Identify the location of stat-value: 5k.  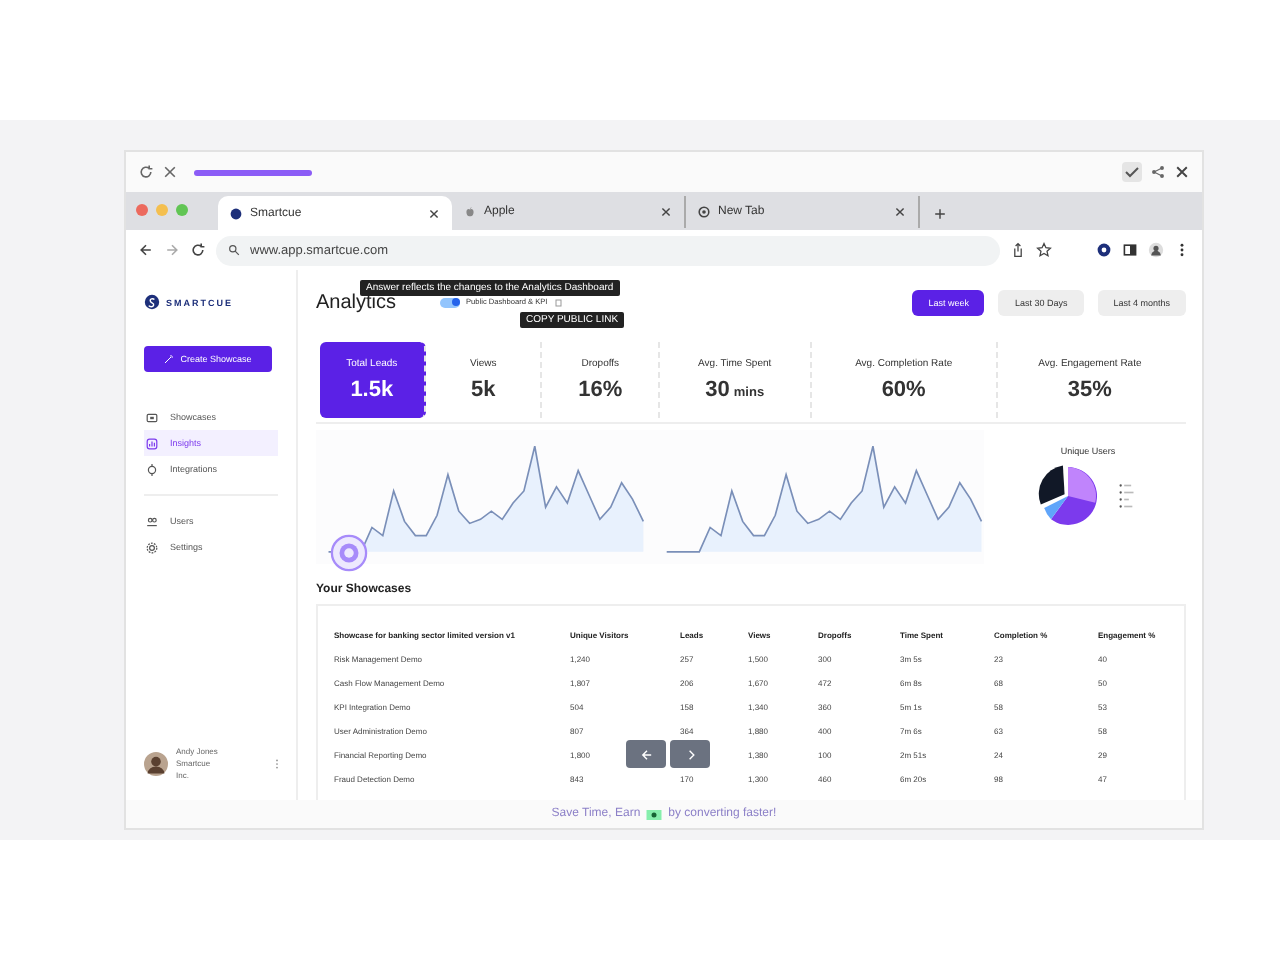
(483, 390).